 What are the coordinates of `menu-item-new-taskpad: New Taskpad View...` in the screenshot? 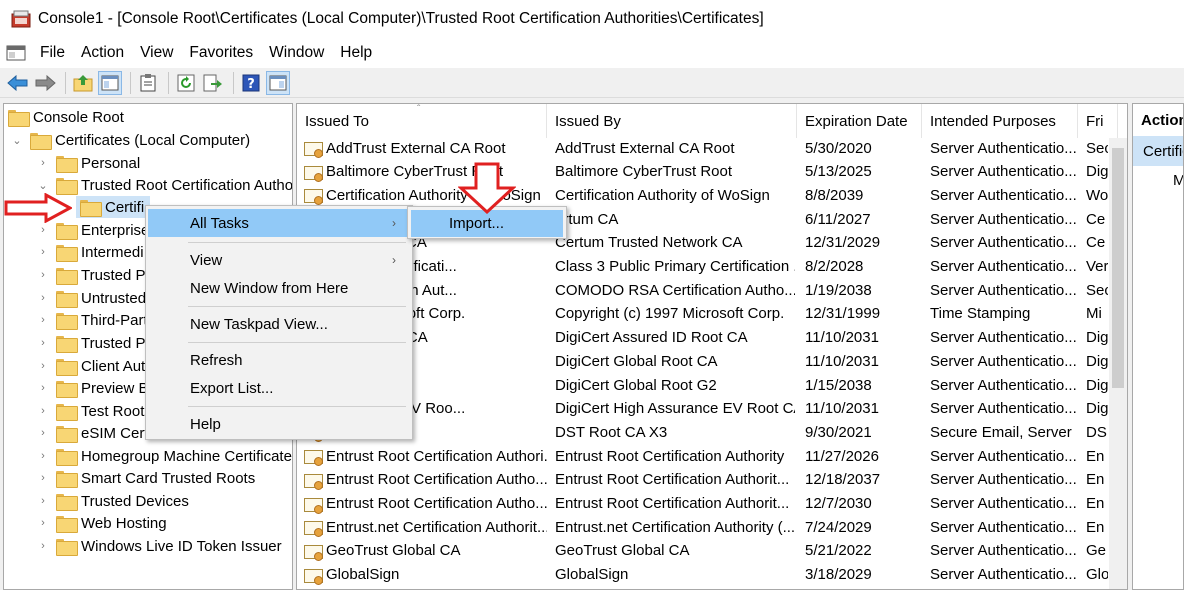 It's located at (279, 324).